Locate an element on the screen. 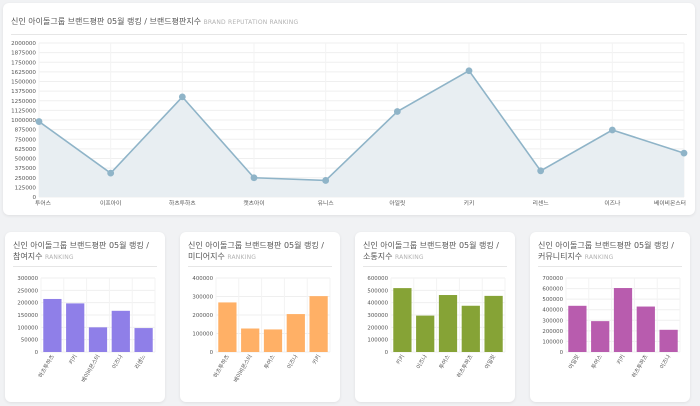  y-tick-label: 1250000 is located at coordinates (23, 102).